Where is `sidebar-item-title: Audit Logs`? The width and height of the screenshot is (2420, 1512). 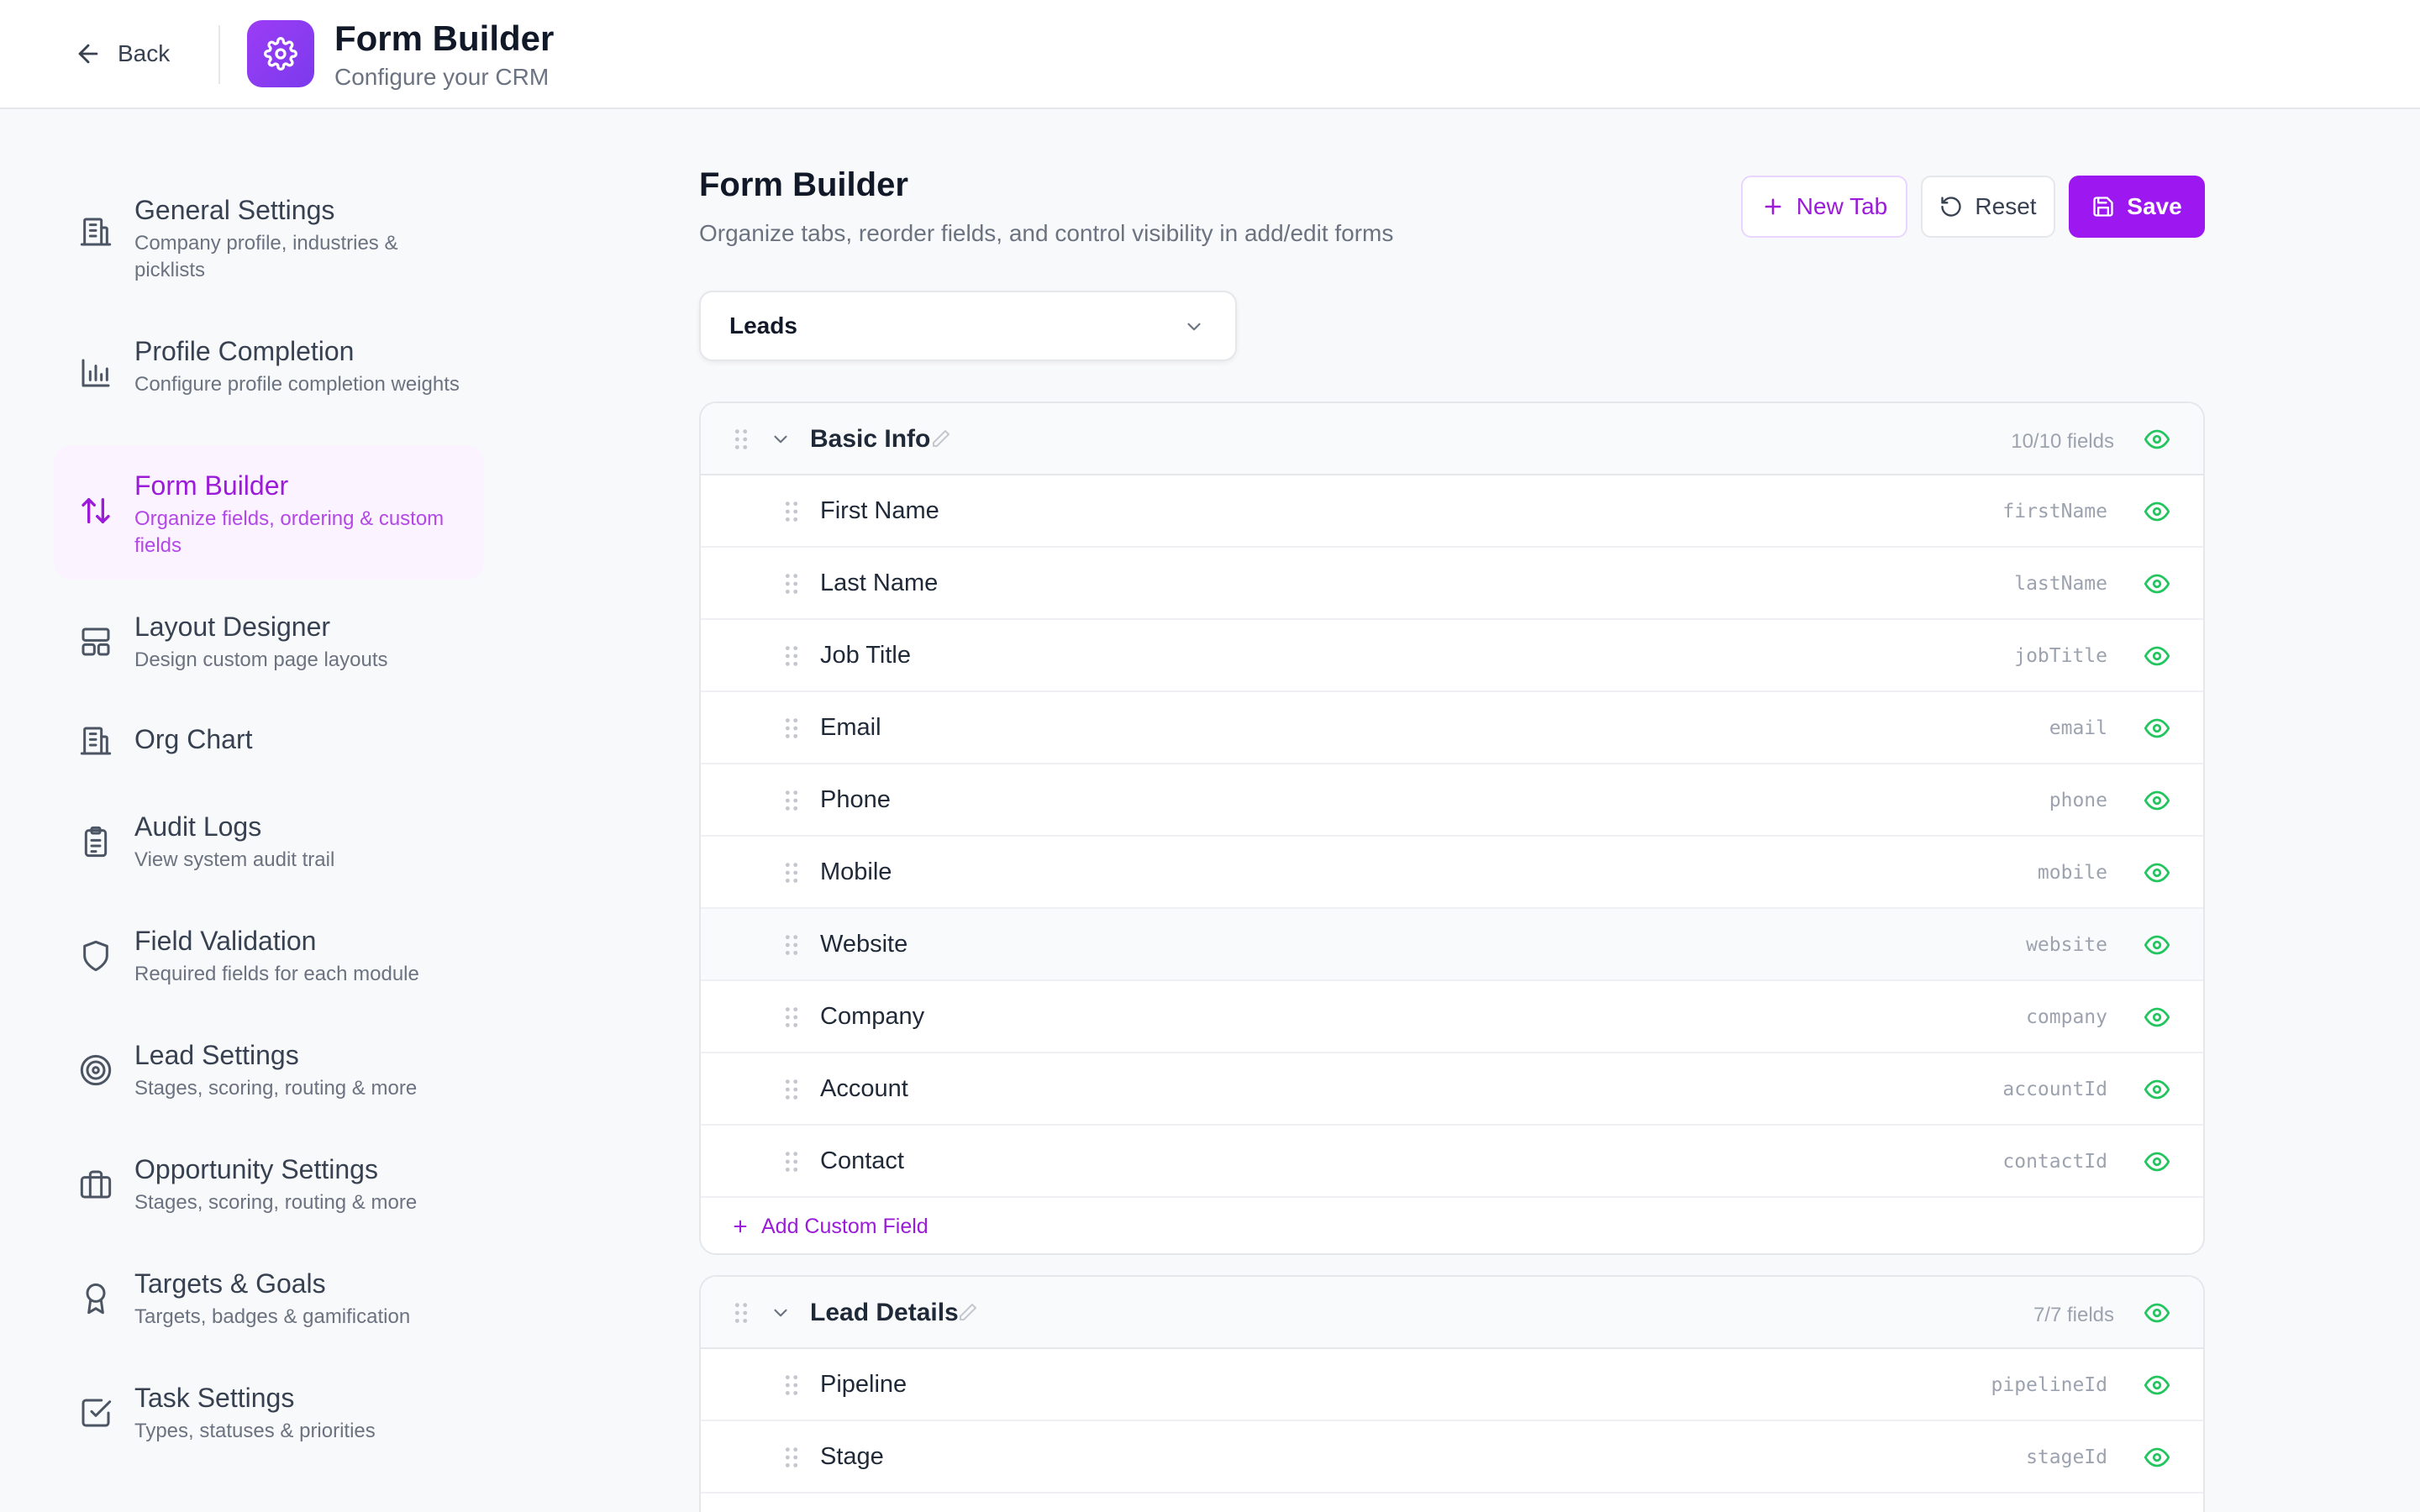 sidebar-item-title: Audit Logs is located at coordinates (198, 826).